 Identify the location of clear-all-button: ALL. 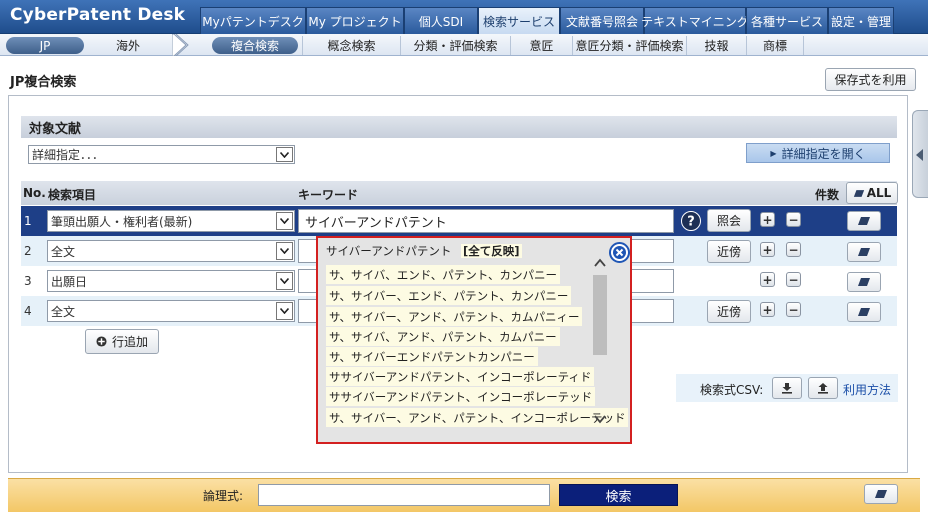
(872, 193).